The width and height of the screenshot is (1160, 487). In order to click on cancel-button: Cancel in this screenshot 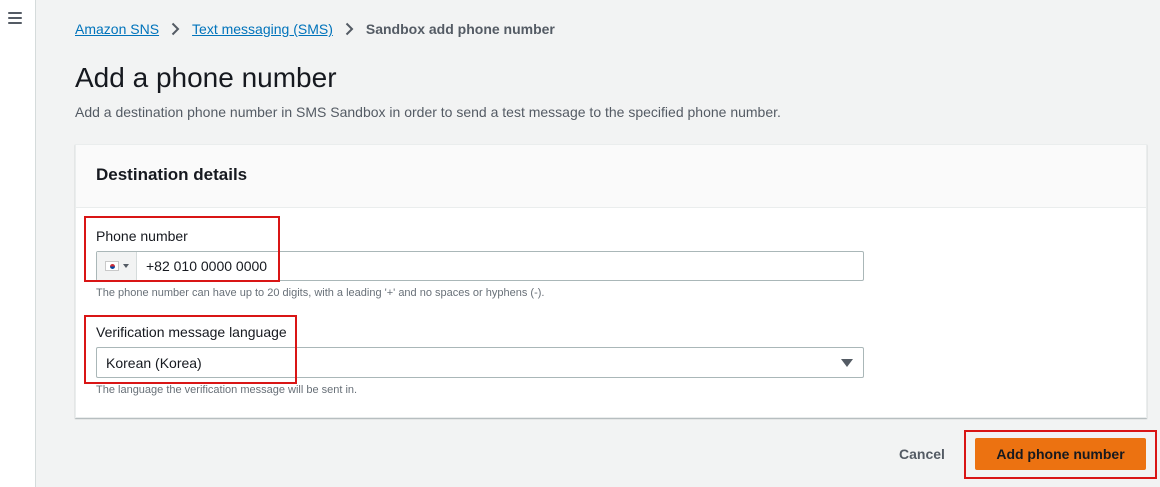, I will do `click(922, 454)`.